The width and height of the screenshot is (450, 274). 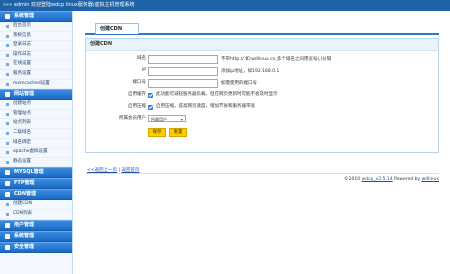 I want to click on reset-button: 重置, so click(x=178, y=132).